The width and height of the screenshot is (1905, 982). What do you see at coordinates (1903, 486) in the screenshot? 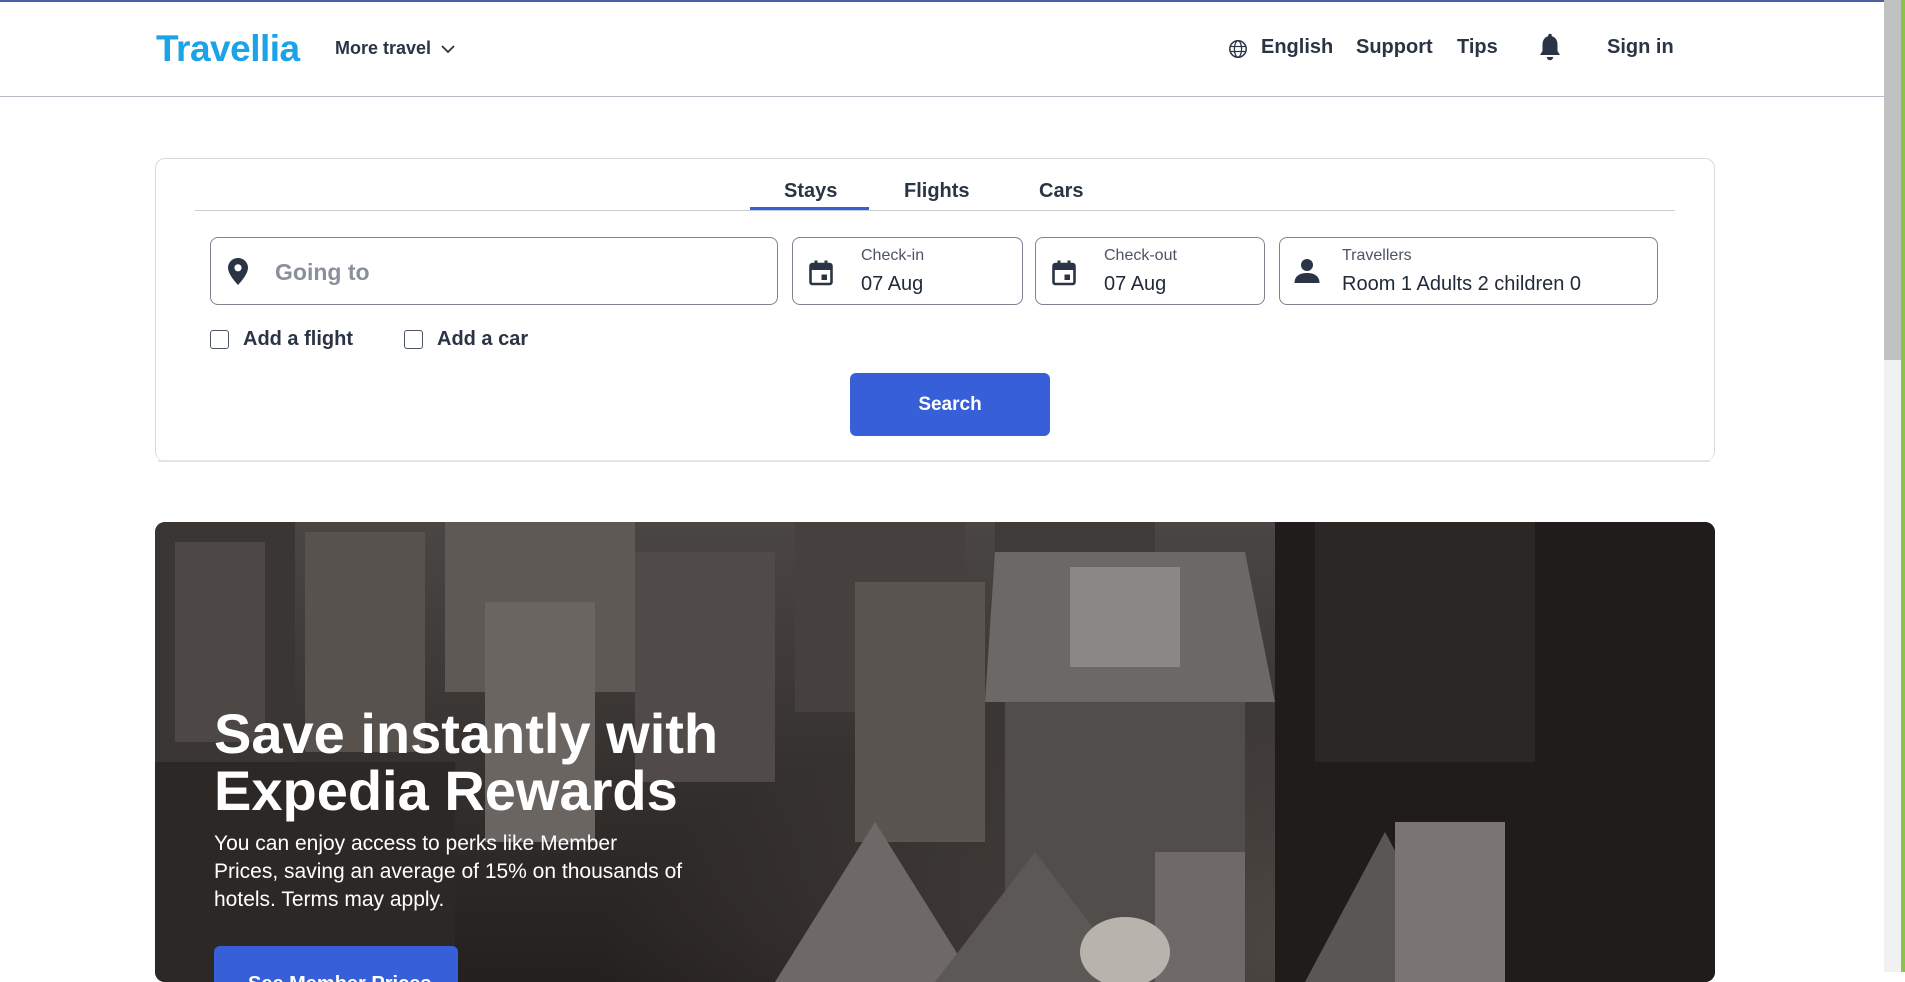
I see `window-edge-accent` at bounding box center [1903, 486].